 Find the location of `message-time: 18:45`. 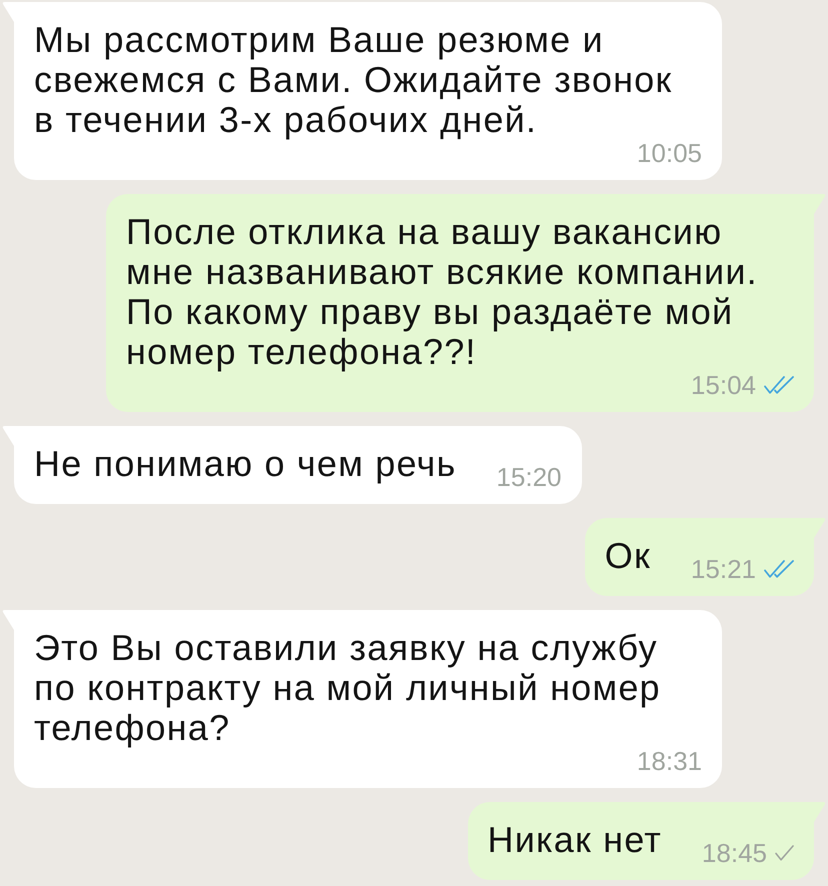

message-time: 18:45 is located at coordinates (734, 853).